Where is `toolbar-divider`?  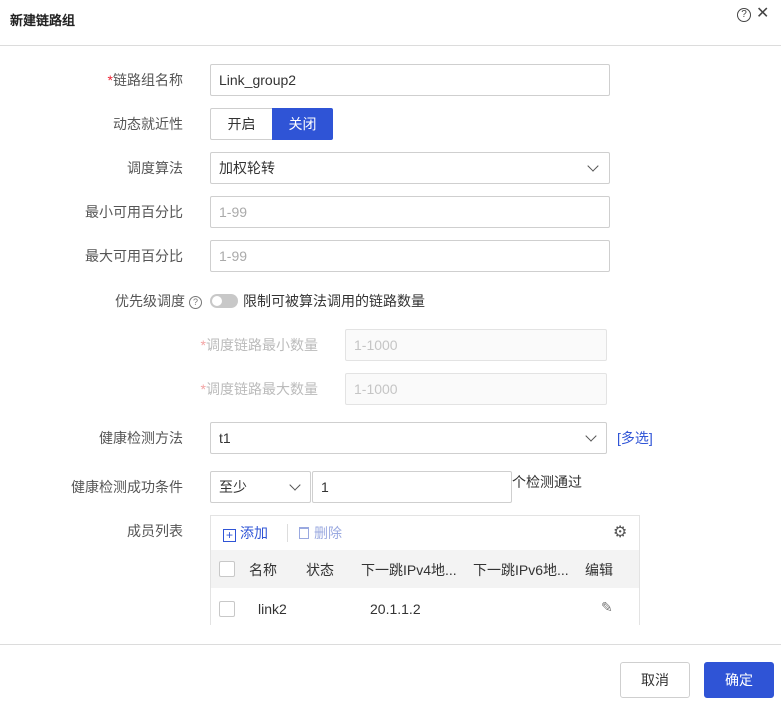 toolbar-divider is located at coordinates (287, 533).